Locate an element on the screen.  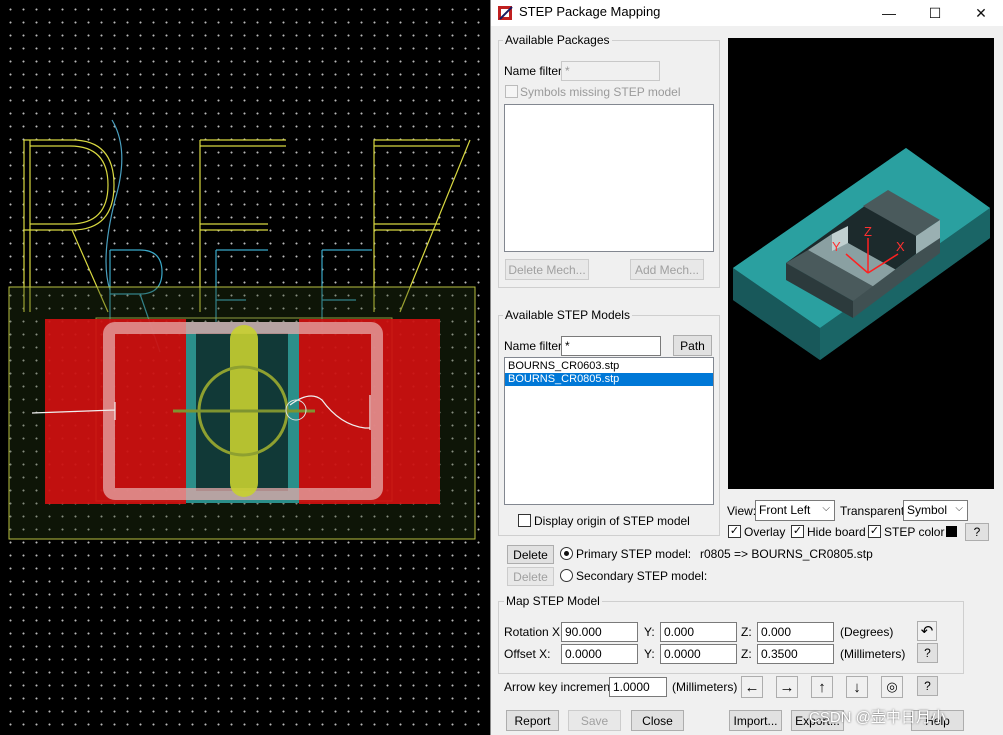
map-step-model-legend: Map STEP Model is located at coordinates (553, 601).